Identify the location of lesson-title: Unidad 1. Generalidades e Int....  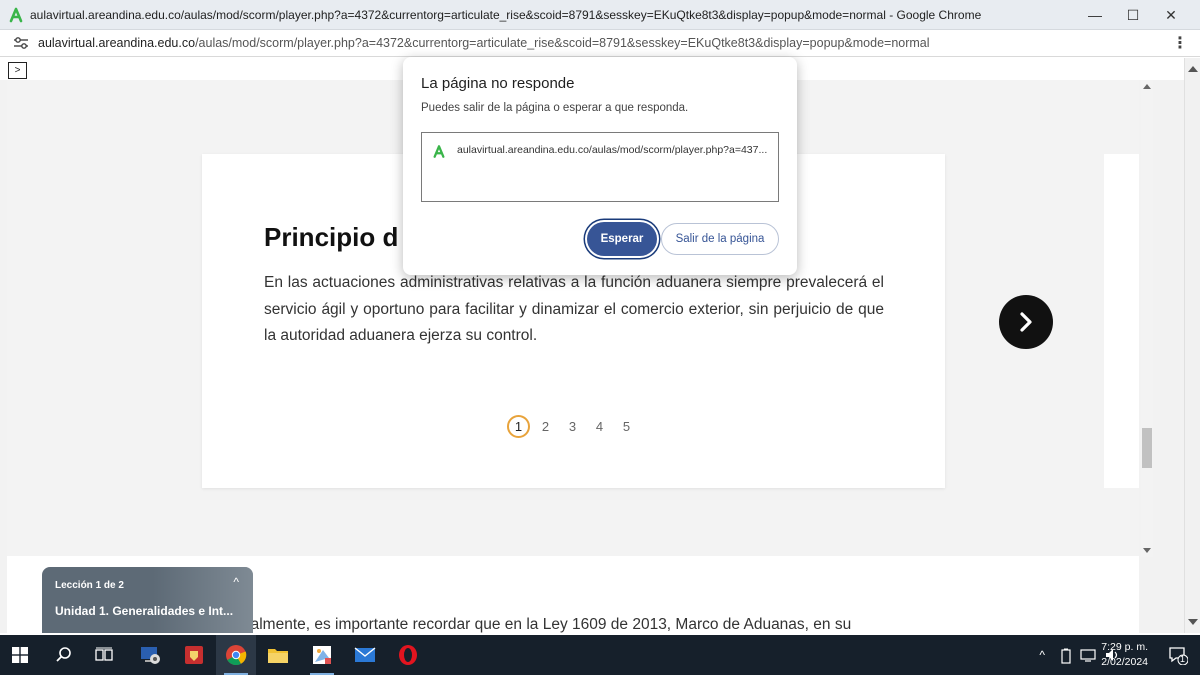
(144, 611).